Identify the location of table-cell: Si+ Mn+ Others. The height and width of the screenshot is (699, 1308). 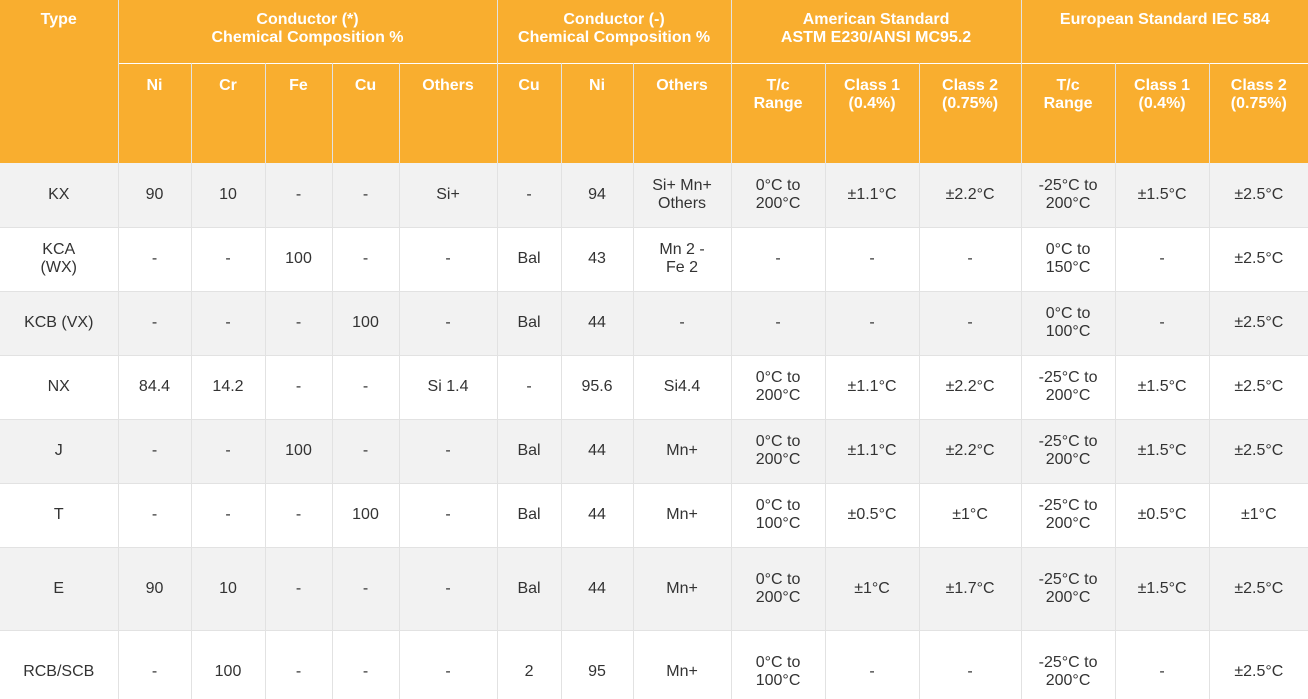
(682, 195).